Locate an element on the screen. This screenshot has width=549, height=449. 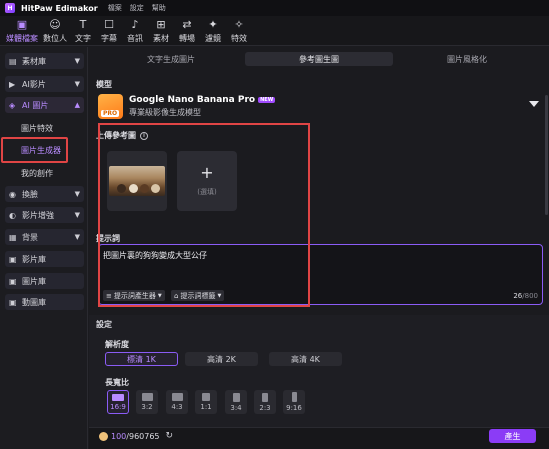
enhance-icon: ◐ is located at coordinates (12, 215).